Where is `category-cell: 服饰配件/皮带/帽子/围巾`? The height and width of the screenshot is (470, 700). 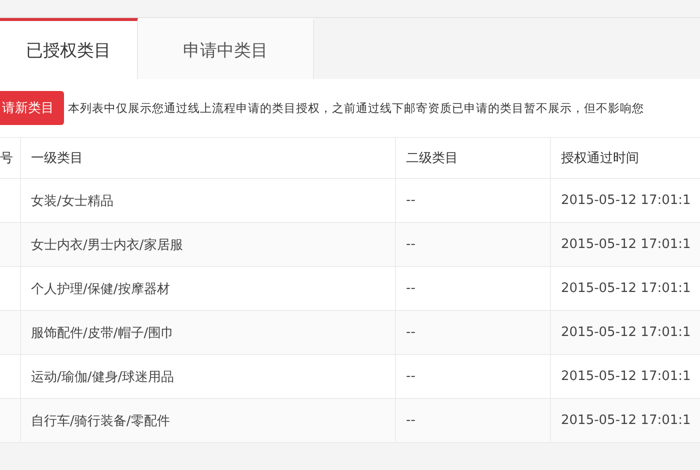
category-cell: 服饰配件/皮带/帽子/围巾 is located at coordinates (207, 333).